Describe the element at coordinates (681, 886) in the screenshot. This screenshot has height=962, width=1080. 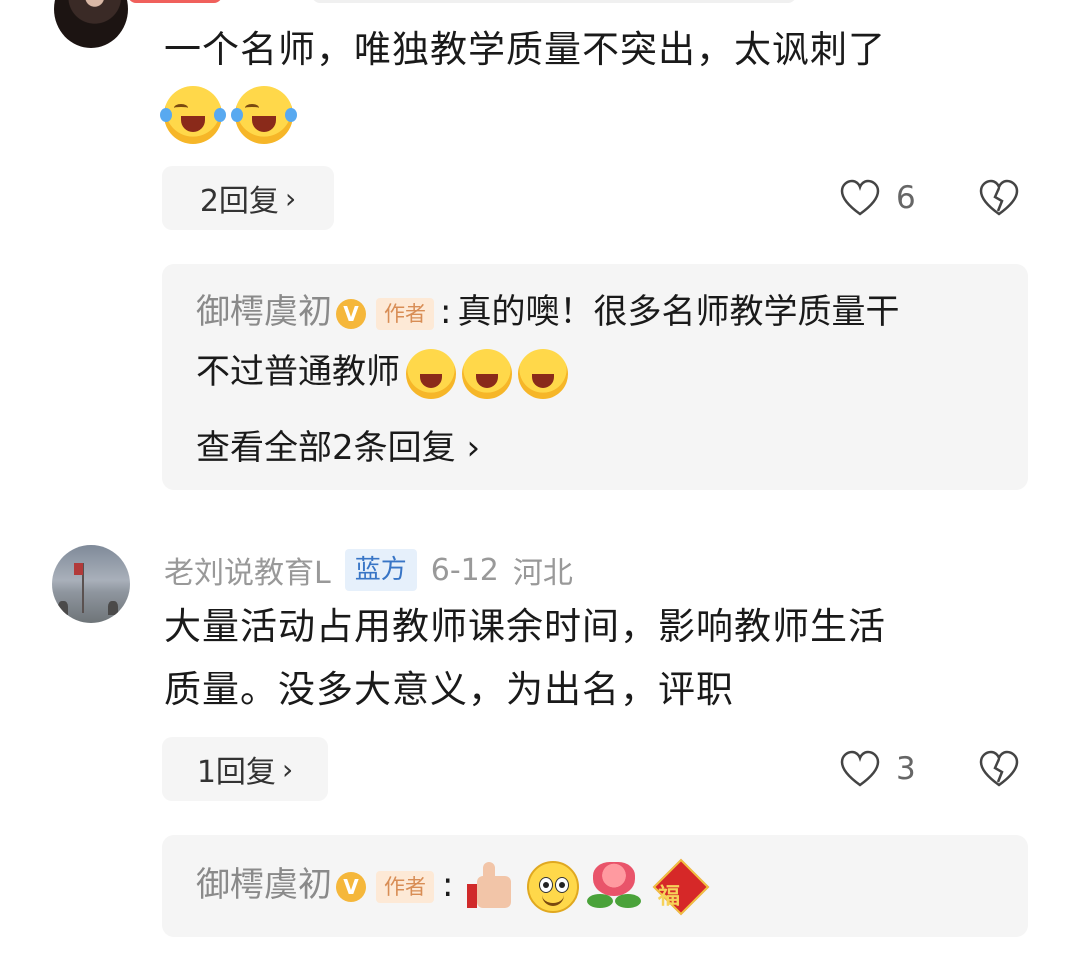
I see `fu-blessing-emoji-icon: 福` at that location.